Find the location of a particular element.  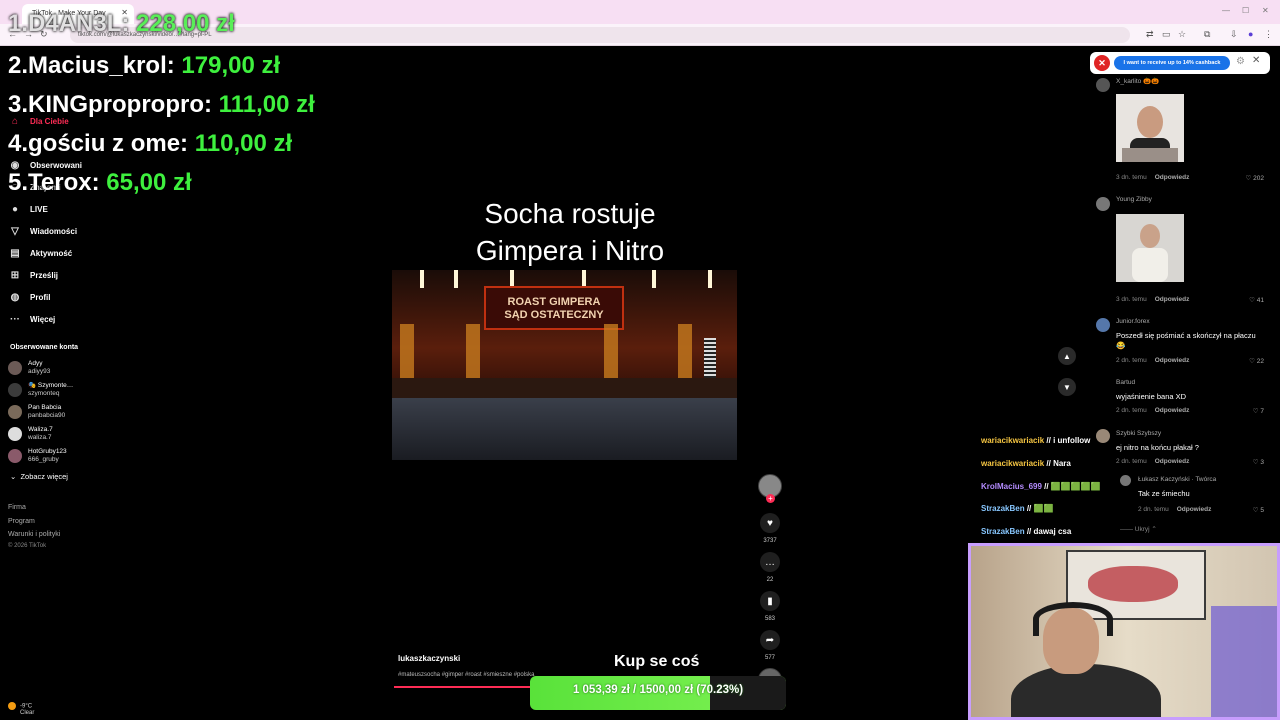

video-player: ROAST GIMPERA SĄD OSTATECZNY is located at coordinates (564, 365).